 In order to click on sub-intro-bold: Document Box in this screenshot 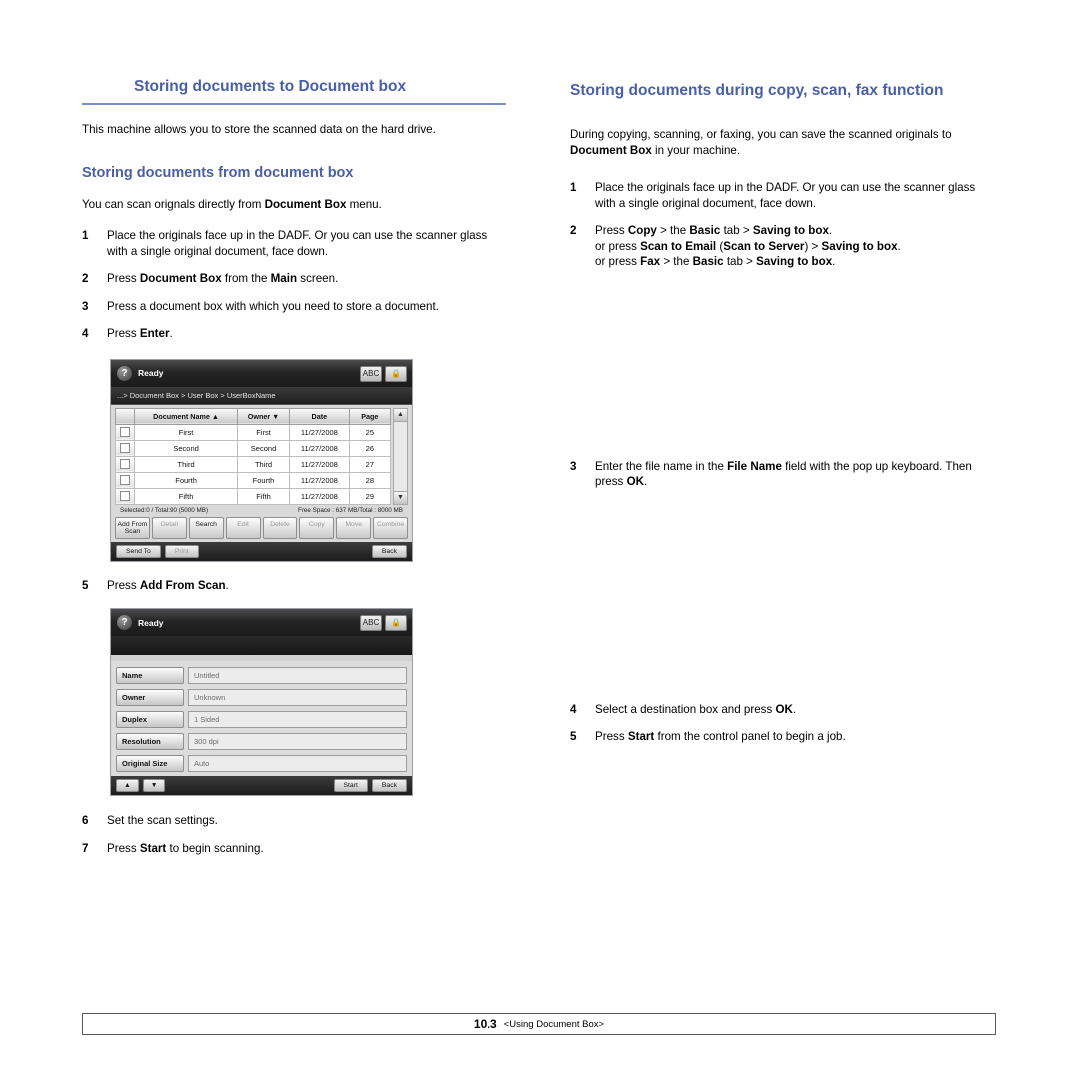, I will do `click(305, 204)`.